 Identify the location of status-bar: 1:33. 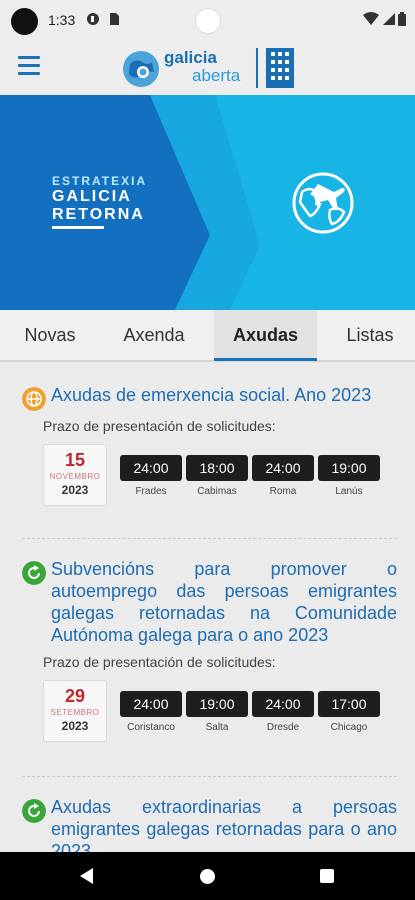
(207, 20).